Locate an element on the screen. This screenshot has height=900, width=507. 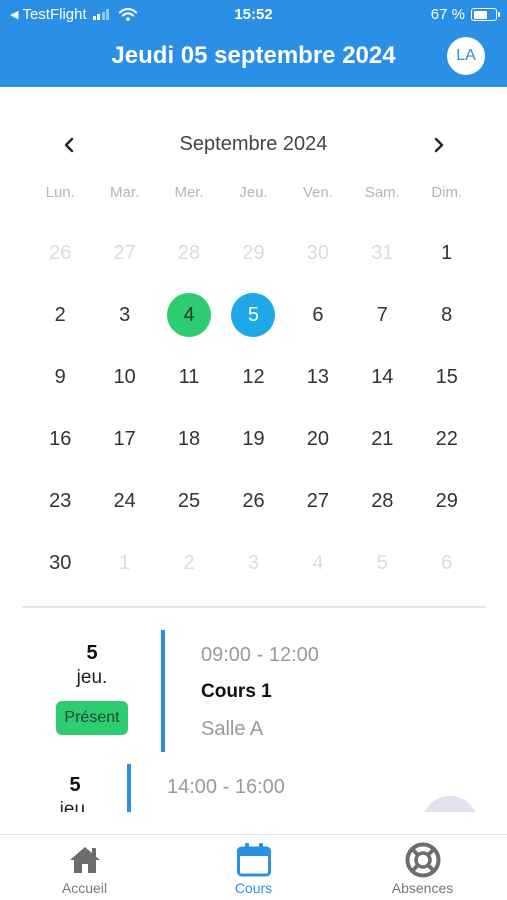
calendar-day: 21 is located at coordinates (382, 439).